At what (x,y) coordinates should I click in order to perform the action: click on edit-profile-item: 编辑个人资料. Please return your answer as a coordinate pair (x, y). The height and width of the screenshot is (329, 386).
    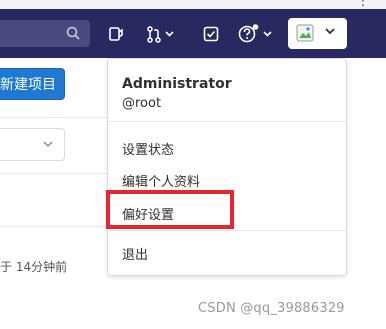
    Looking at the image, I should click on (161, 180).